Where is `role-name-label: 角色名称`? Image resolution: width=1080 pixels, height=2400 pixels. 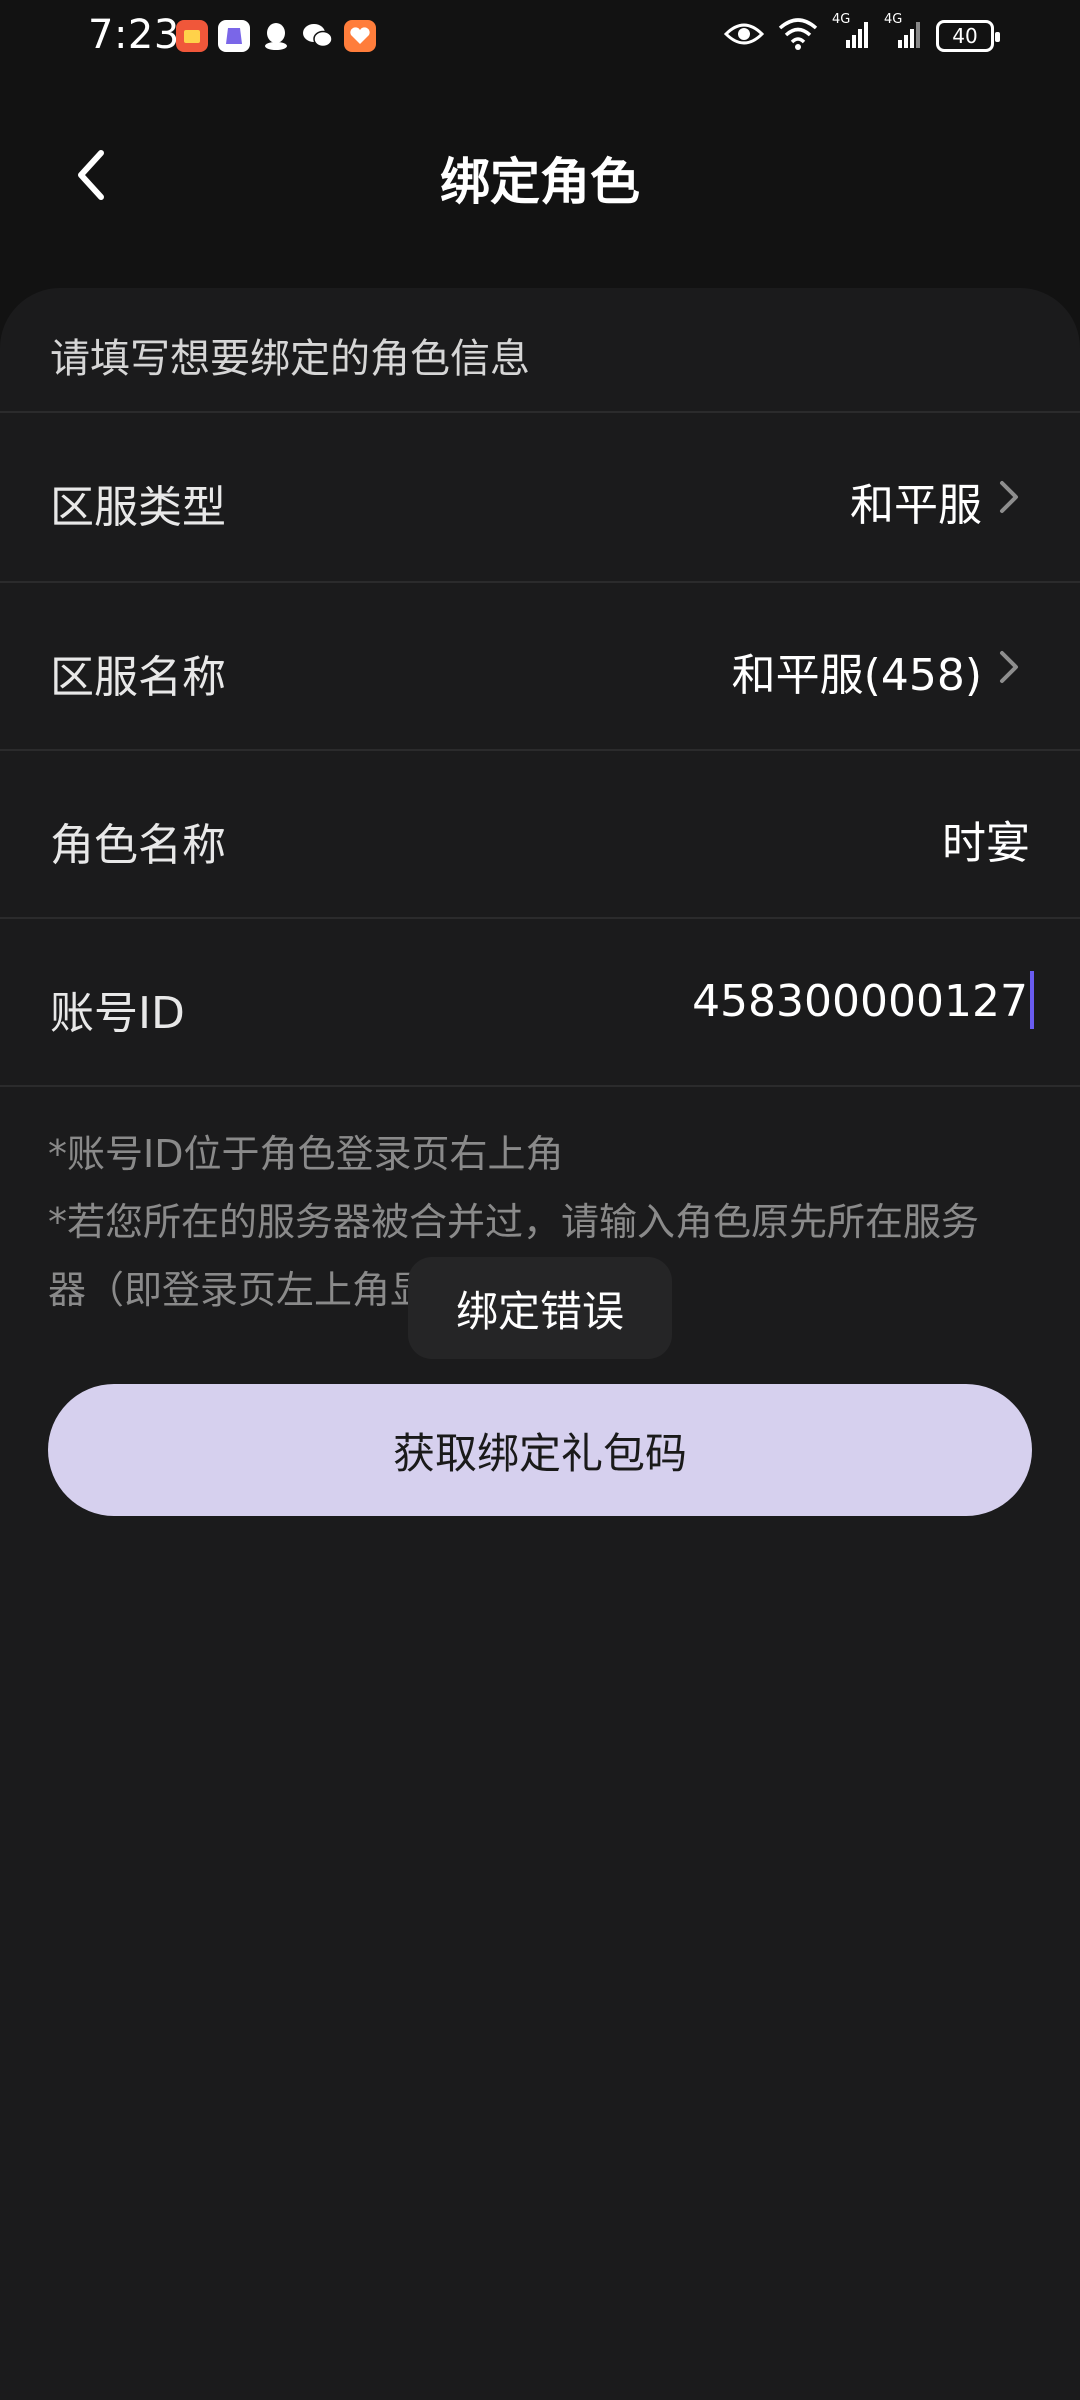 role-name-label: 角色名称 is located at coordinates (138, 845).